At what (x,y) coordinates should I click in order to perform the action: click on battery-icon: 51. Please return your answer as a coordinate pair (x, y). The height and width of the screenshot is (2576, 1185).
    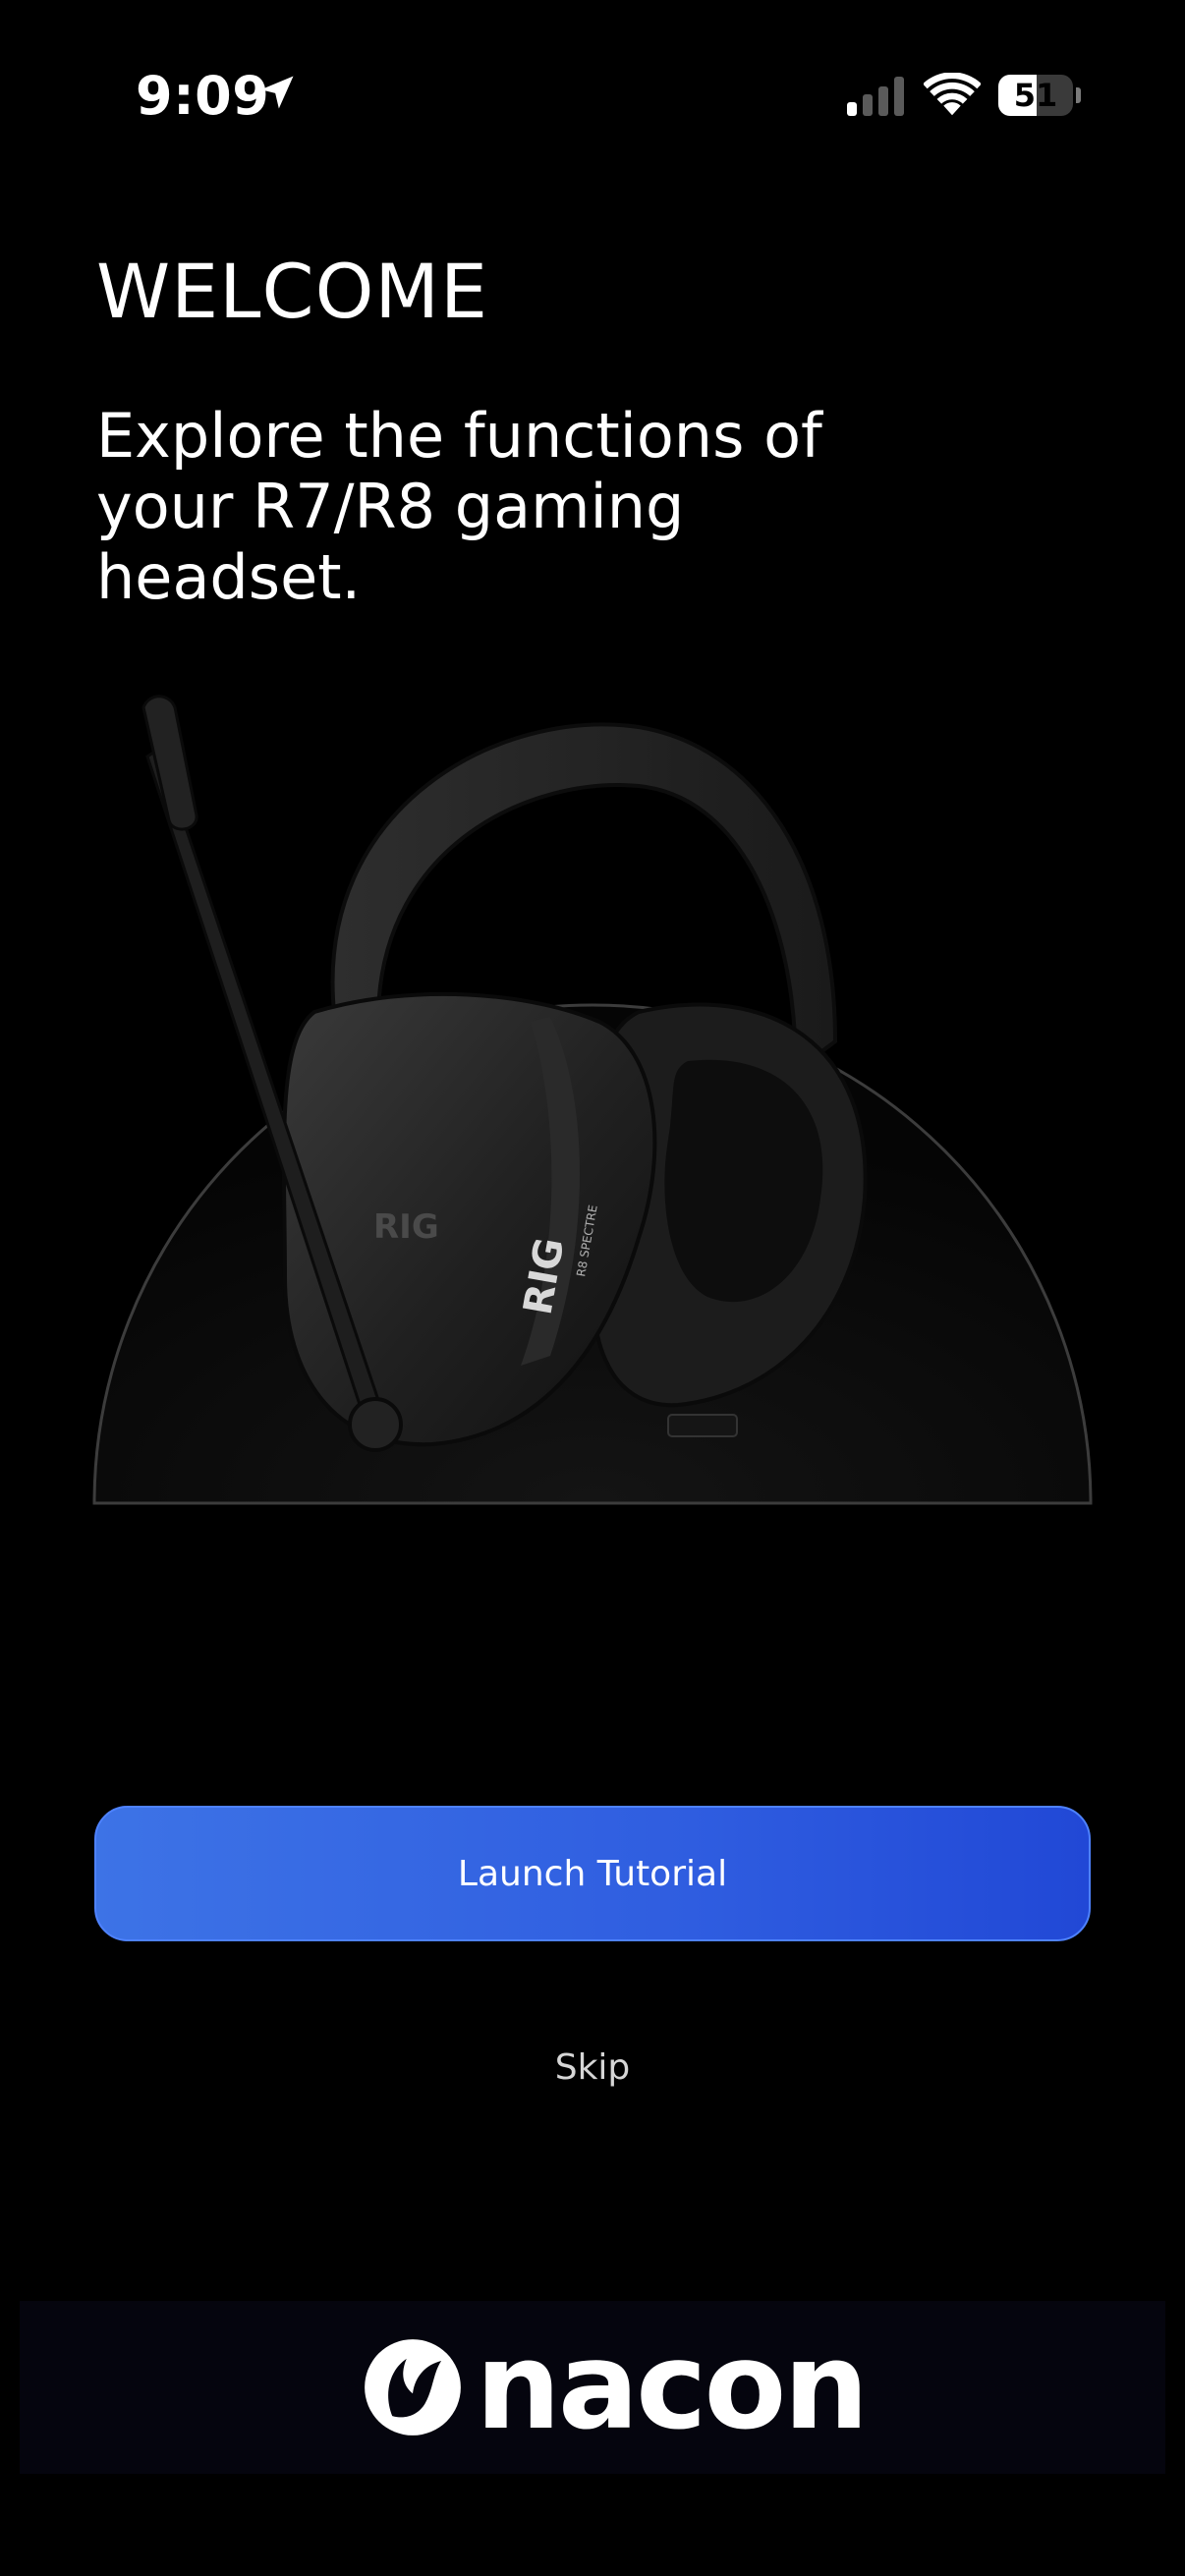
    Looking at the image, I should click on (1040, 95).